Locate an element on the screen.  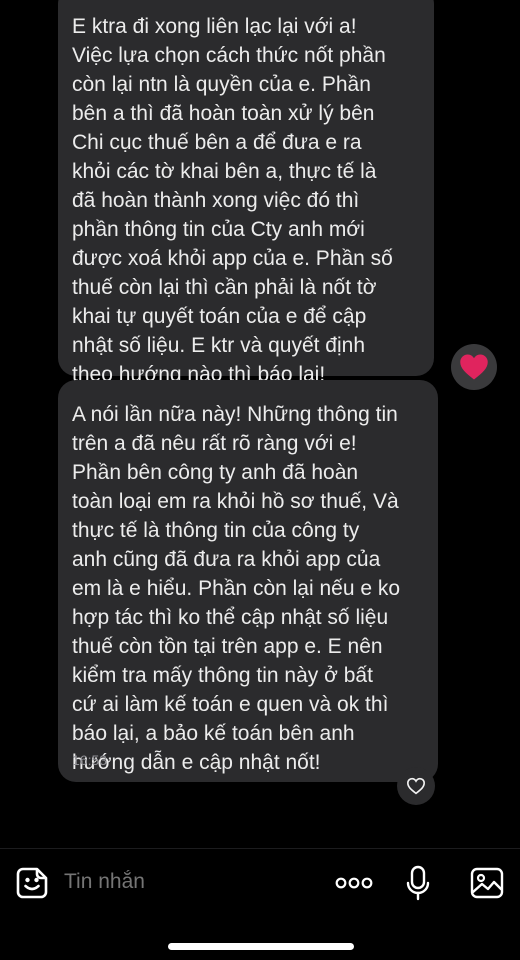
message-input is located at coordinates (179, 882).